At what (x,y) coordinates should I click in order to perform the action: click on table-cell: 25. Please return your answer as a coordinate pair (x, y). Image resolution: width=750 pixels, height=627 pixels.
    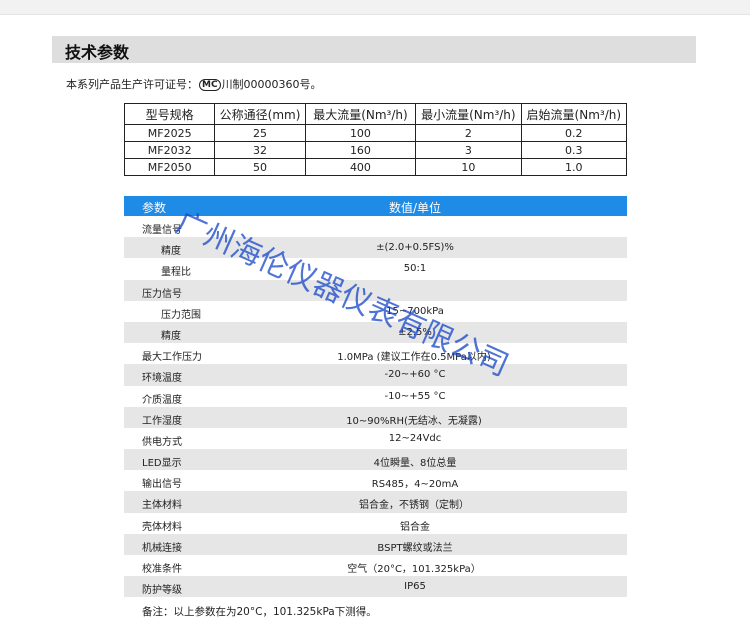
    Looking at the image, I should click on (260, 133).